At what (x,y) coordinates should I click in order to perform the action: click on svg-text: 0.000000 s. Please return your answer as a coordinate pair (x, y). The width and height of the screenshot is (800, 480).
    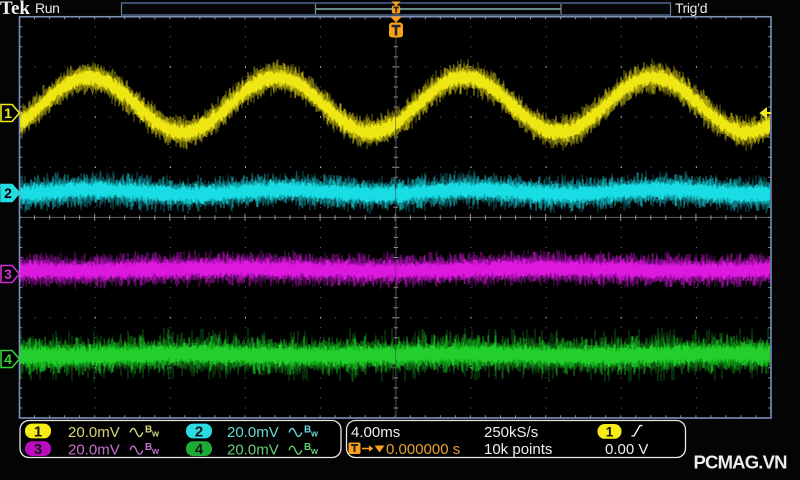
    Looking at the image, I should click on (423, 449).